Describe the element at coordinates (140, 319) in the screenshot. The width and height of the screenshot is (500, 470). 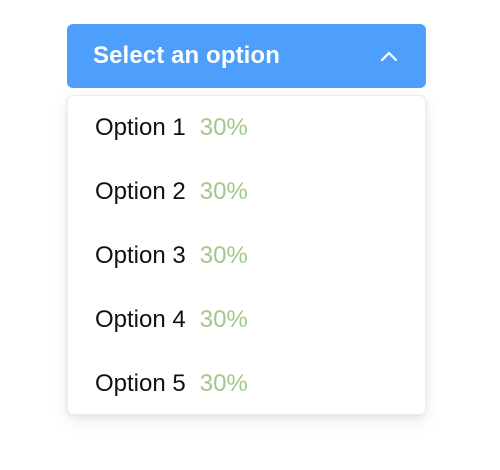
I see `option-label: Option 4` at that location.